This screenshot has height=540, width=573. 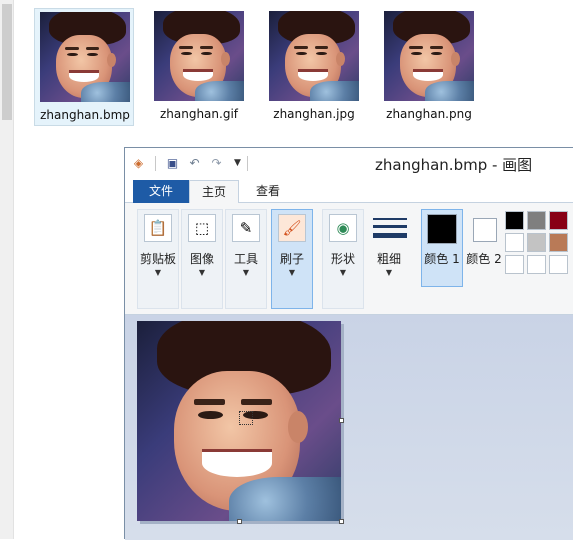 I want to click on file-name: zhanghan.bmp, so click(x=85, y=115).